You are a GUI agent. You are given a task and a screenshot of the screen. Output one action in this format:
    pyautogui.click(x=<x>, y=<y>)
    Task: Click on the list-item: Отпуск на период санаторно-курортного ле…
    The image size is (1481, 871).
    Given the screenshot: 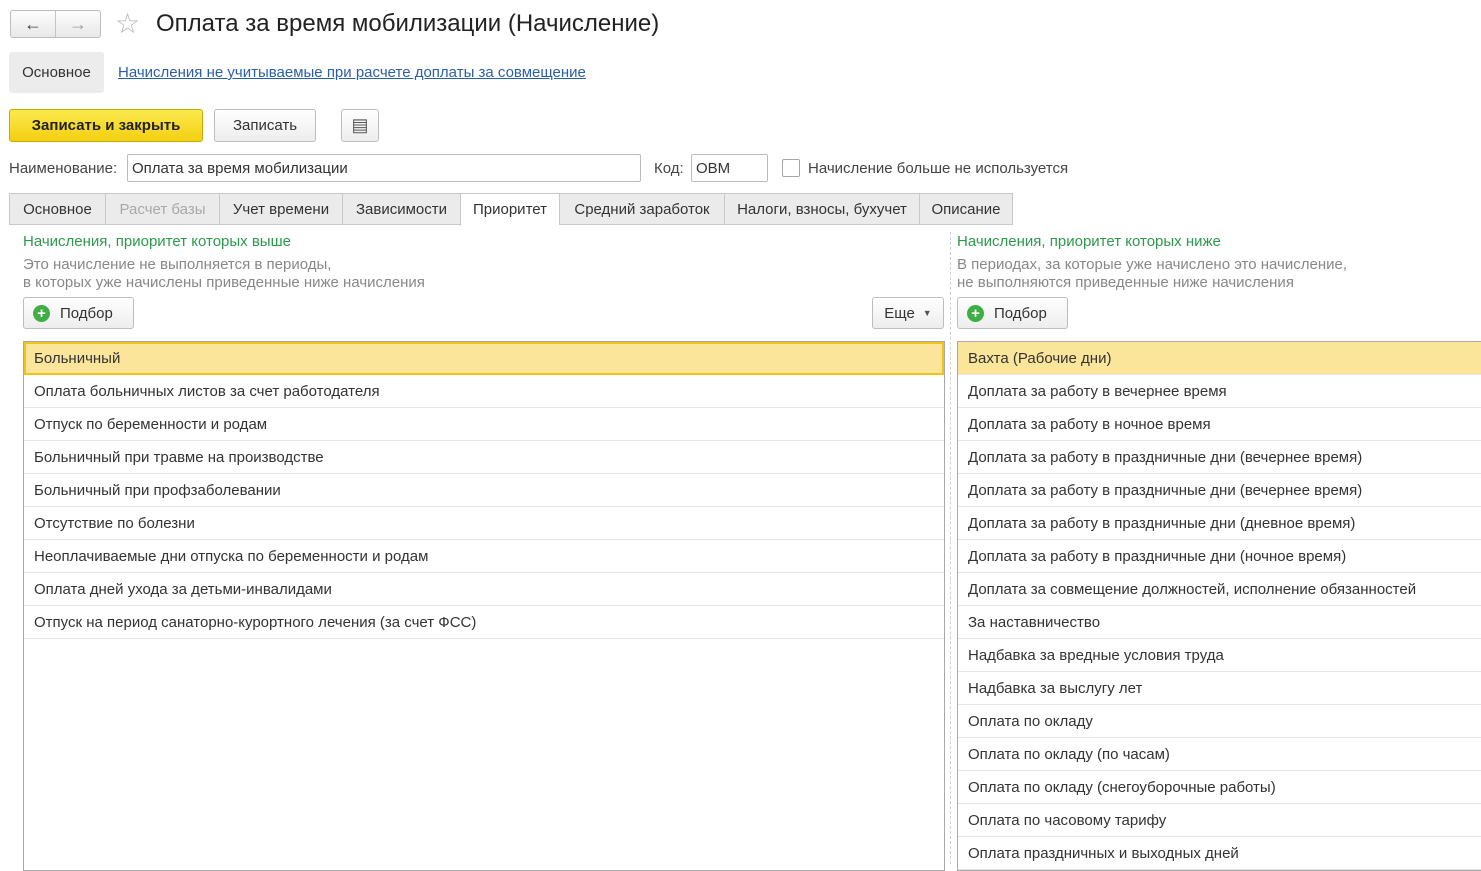 What is the action you would take?
    pyautogui.click(x=484, y=622)
    